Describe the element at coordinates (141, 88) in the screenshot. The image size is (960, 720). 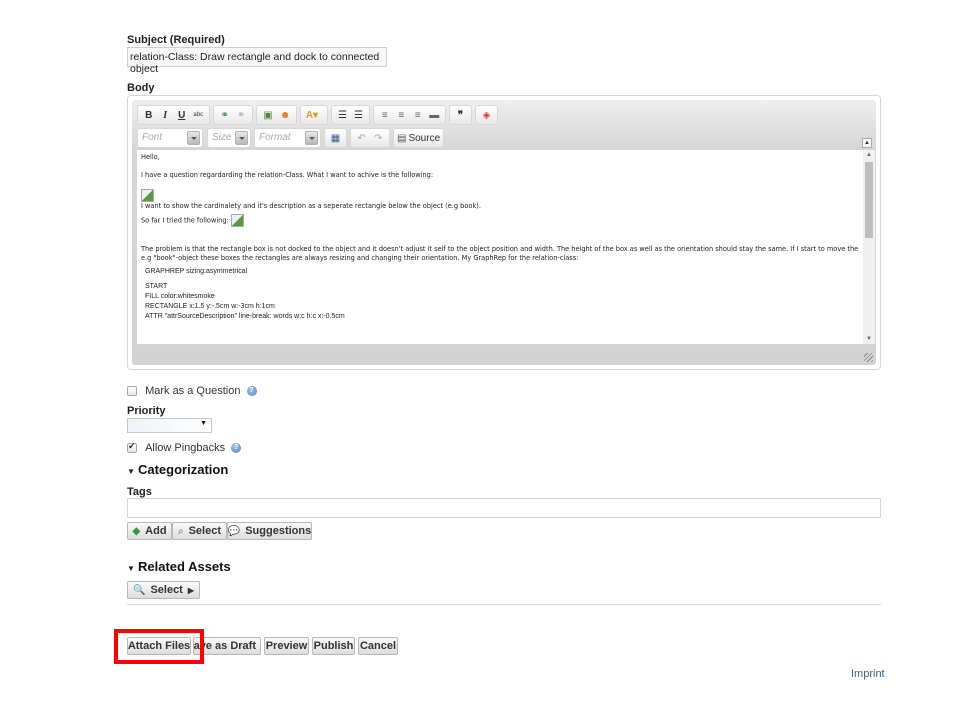
I see `body-label: Body` at that location.